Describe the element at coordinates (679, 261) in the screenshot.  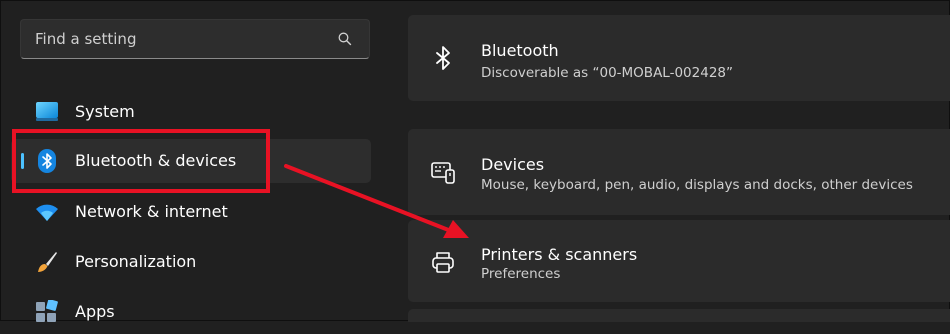
I see `card-printers-scanners: Printers & scanners Preferences` at that location.